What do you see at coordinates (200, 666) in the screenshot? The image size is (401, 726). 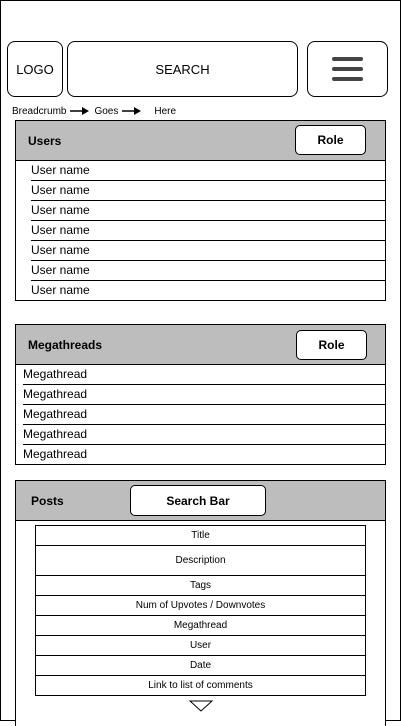 I see `post-field-date: Date` at bounding box center [200, 666].